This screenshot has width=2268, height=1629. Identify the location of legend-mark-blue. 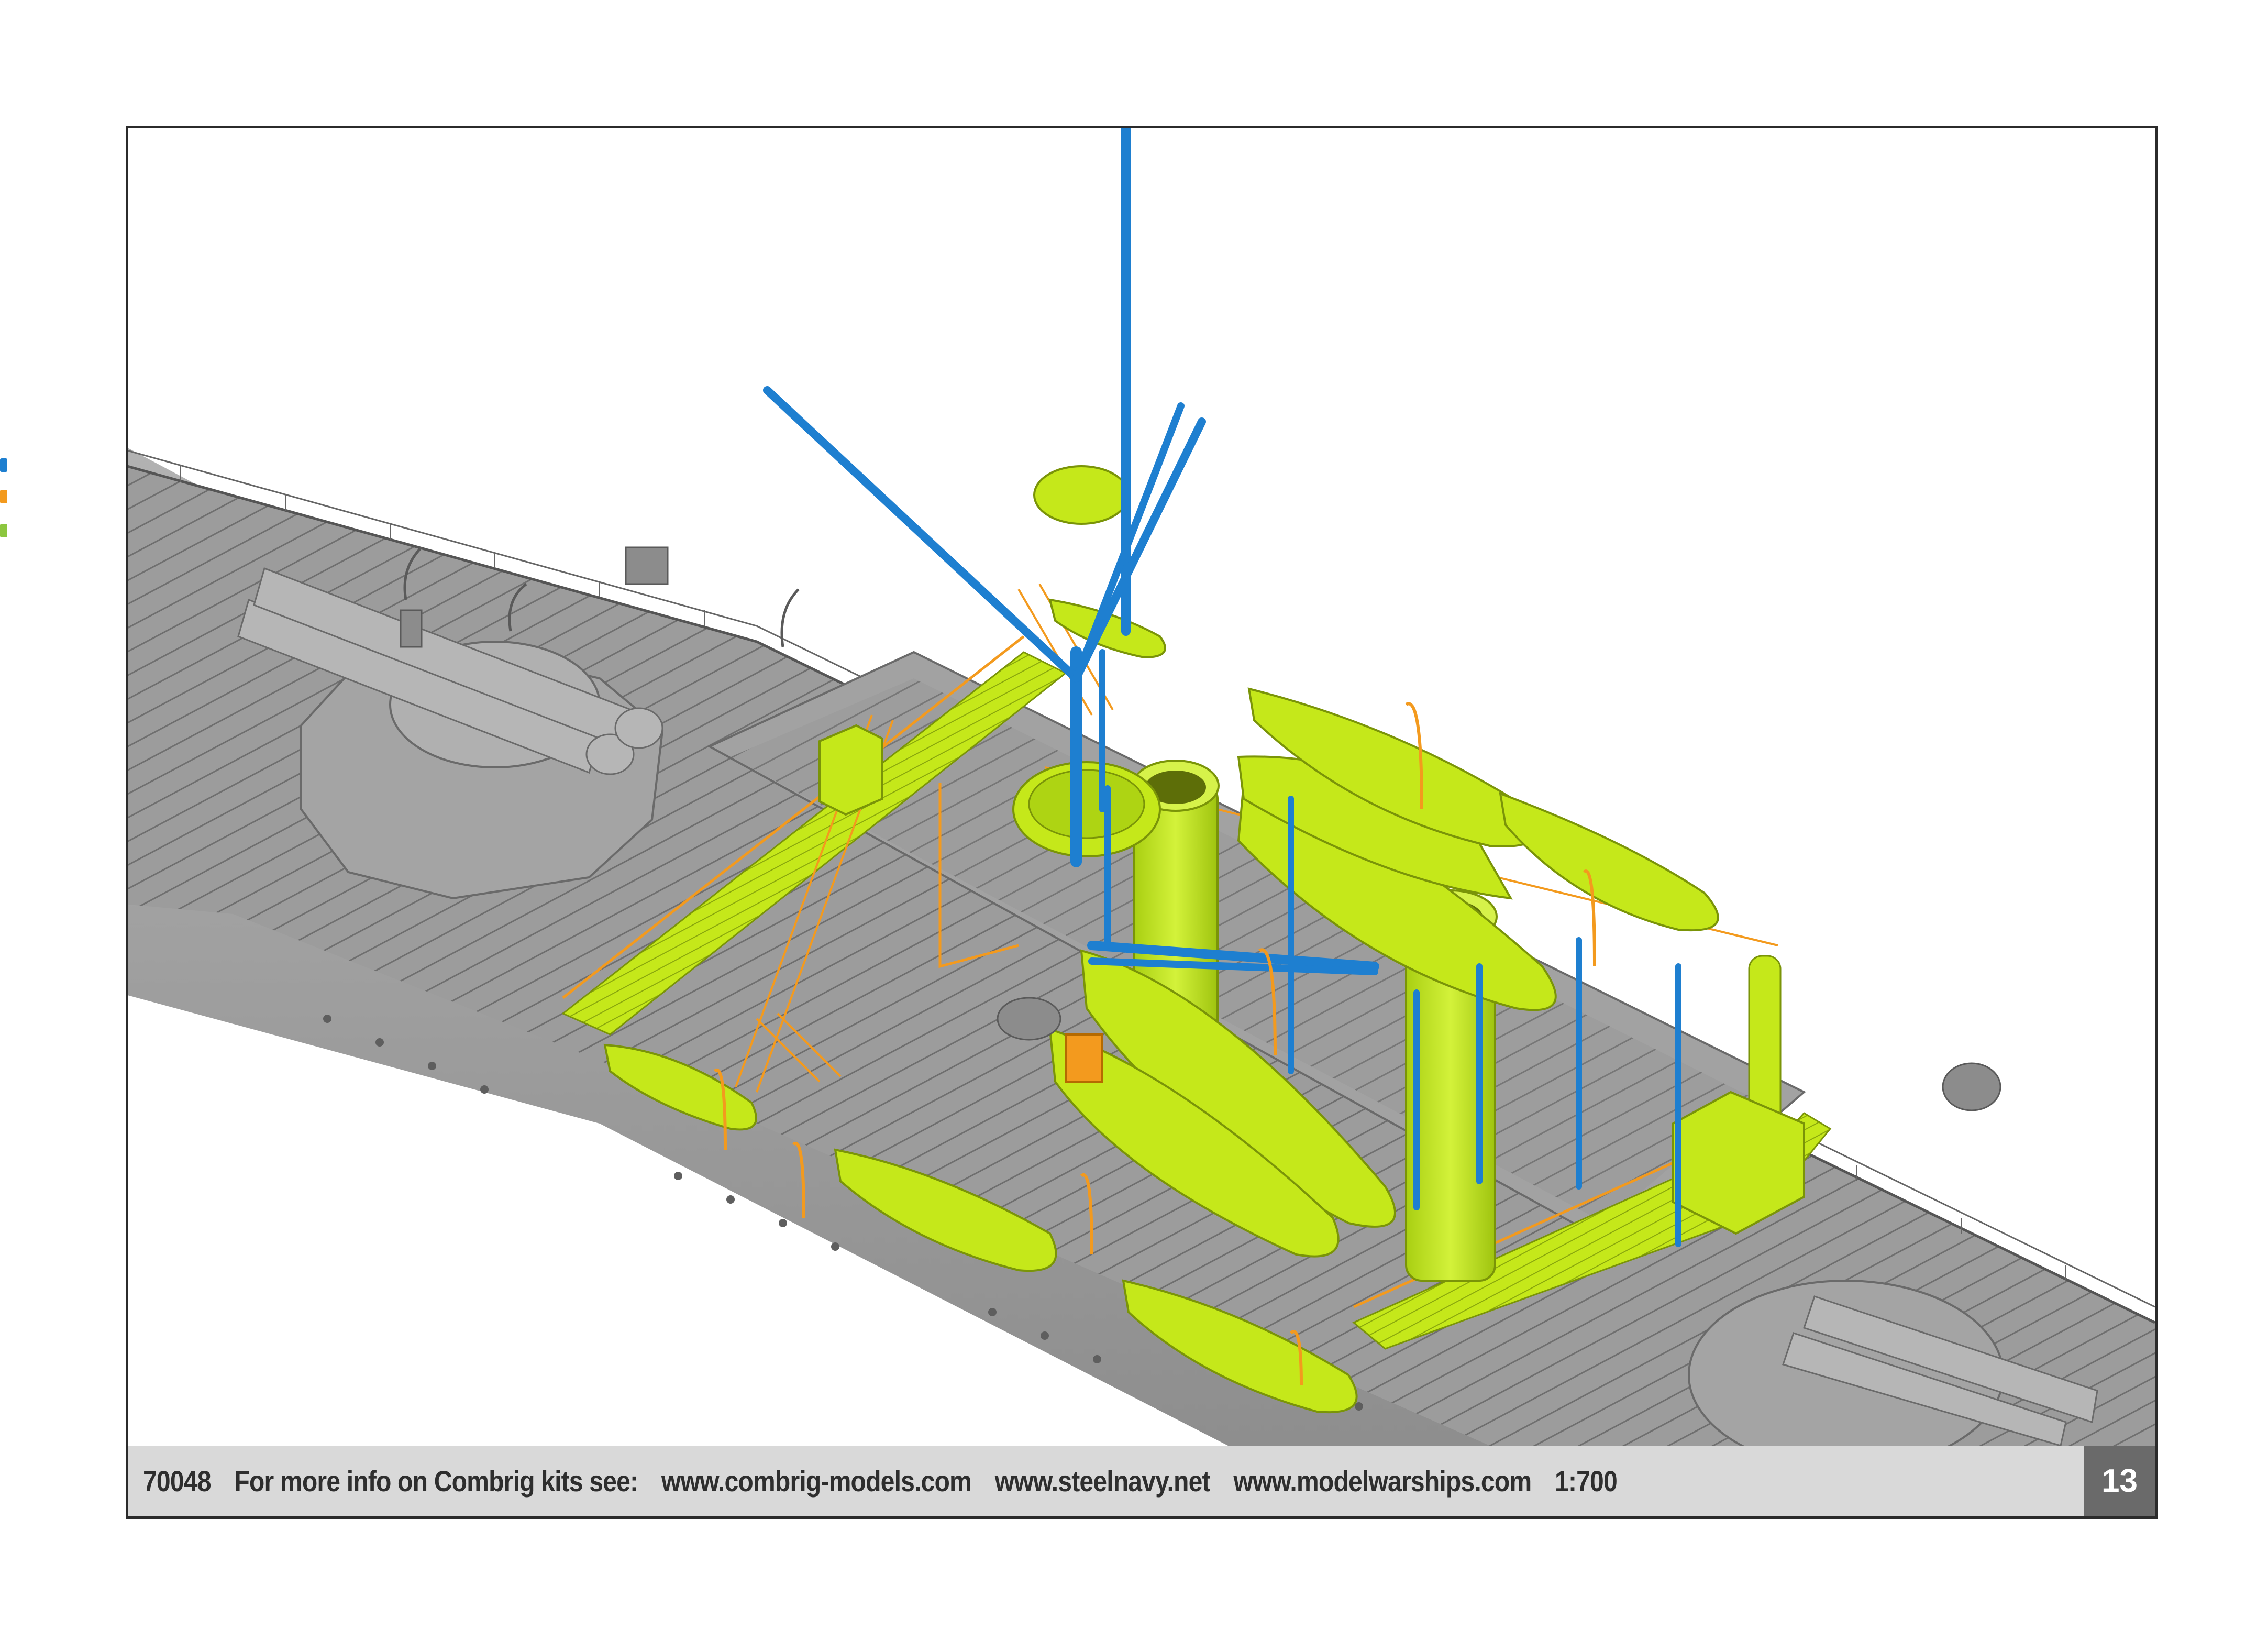
(3, 465).